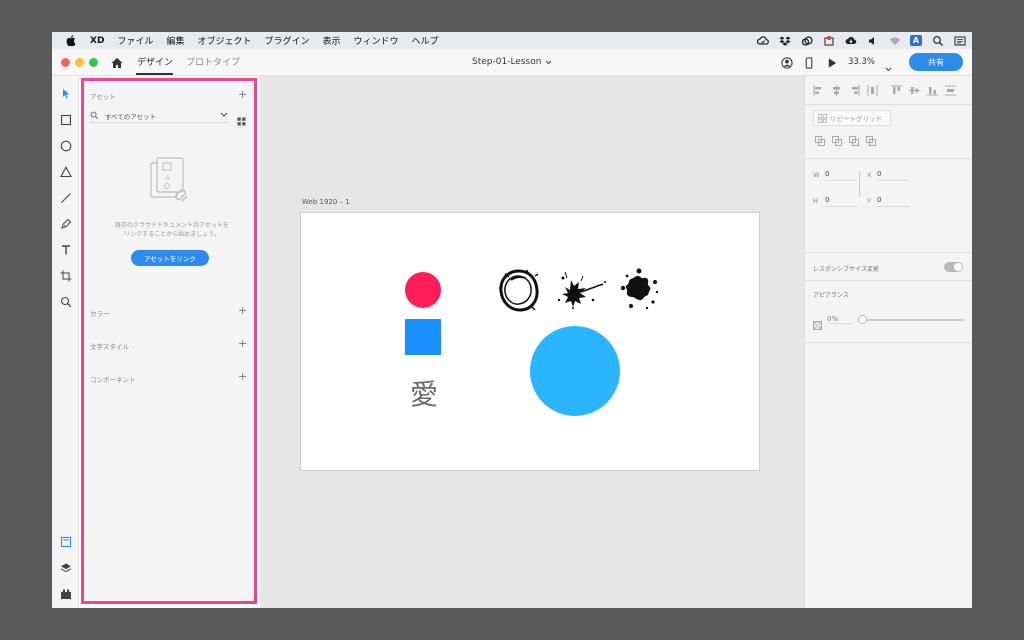 Image resolution: width=1024 pixels, height=640 pixels. What do you see at coordinates (65, 197) in the screenshot?
I see `line-tool-icon` at bounding box center [65, 197].